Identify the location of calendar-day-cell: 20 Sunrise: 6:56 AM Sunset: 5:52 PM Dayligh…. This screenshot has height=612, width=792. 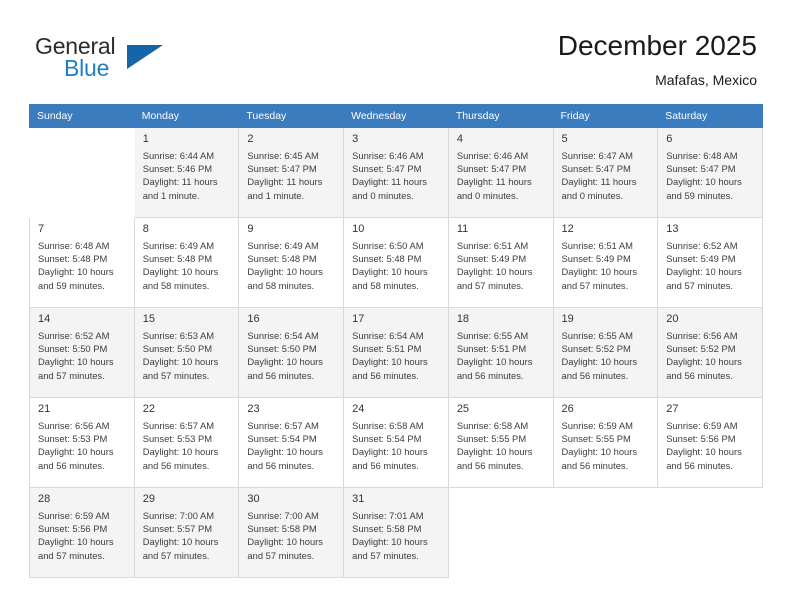
(710, 352).